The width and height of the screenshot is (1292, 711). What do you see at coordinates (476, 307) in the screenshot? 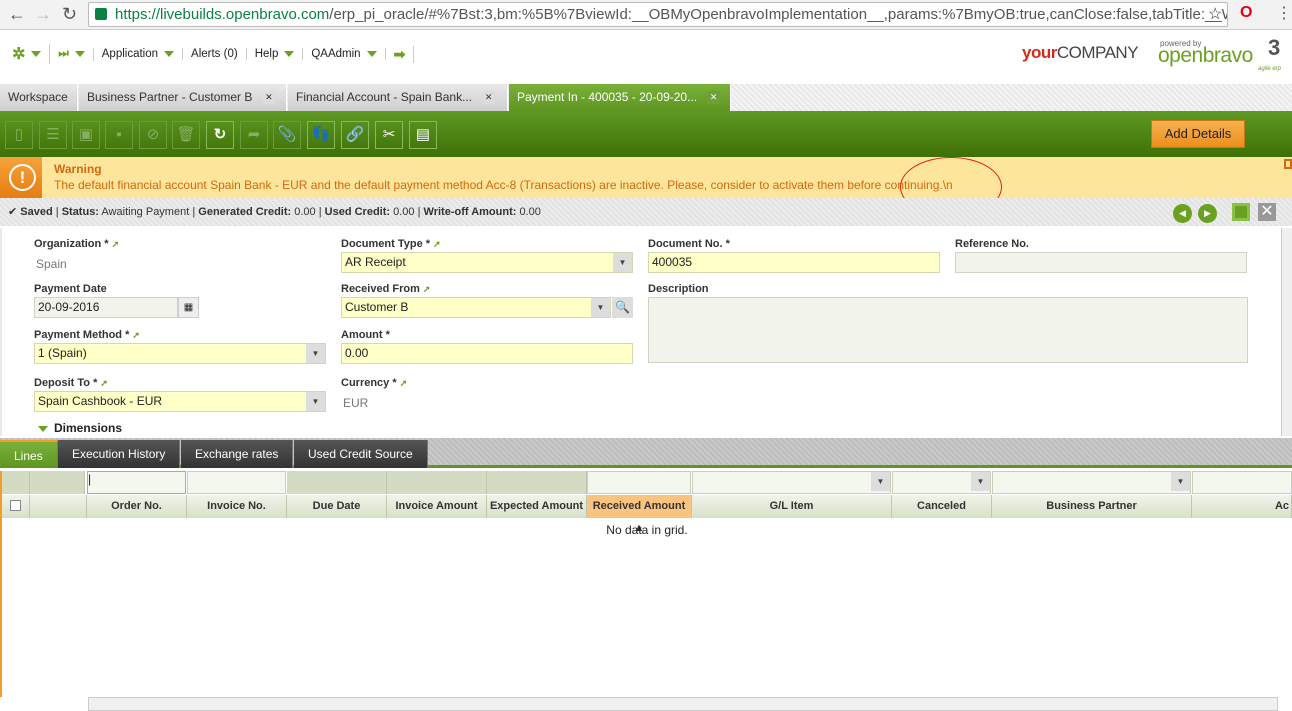
I see `received-from-select: Customer B ▼` at bounding box center [476, 307].